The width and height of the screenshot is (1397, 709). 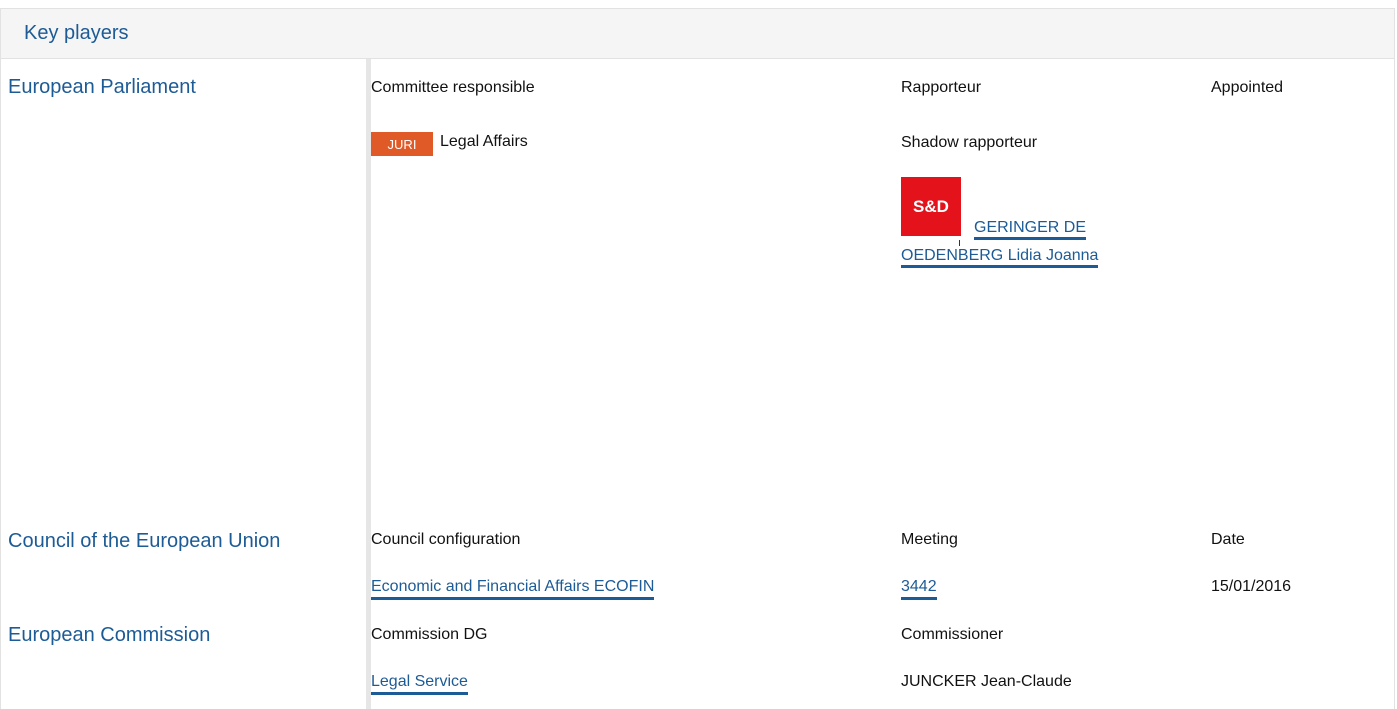 What do you see at coordinates (919, 589) in the screenshot?
I see `meeting-link: 3442` at bounding box center [919, 589].